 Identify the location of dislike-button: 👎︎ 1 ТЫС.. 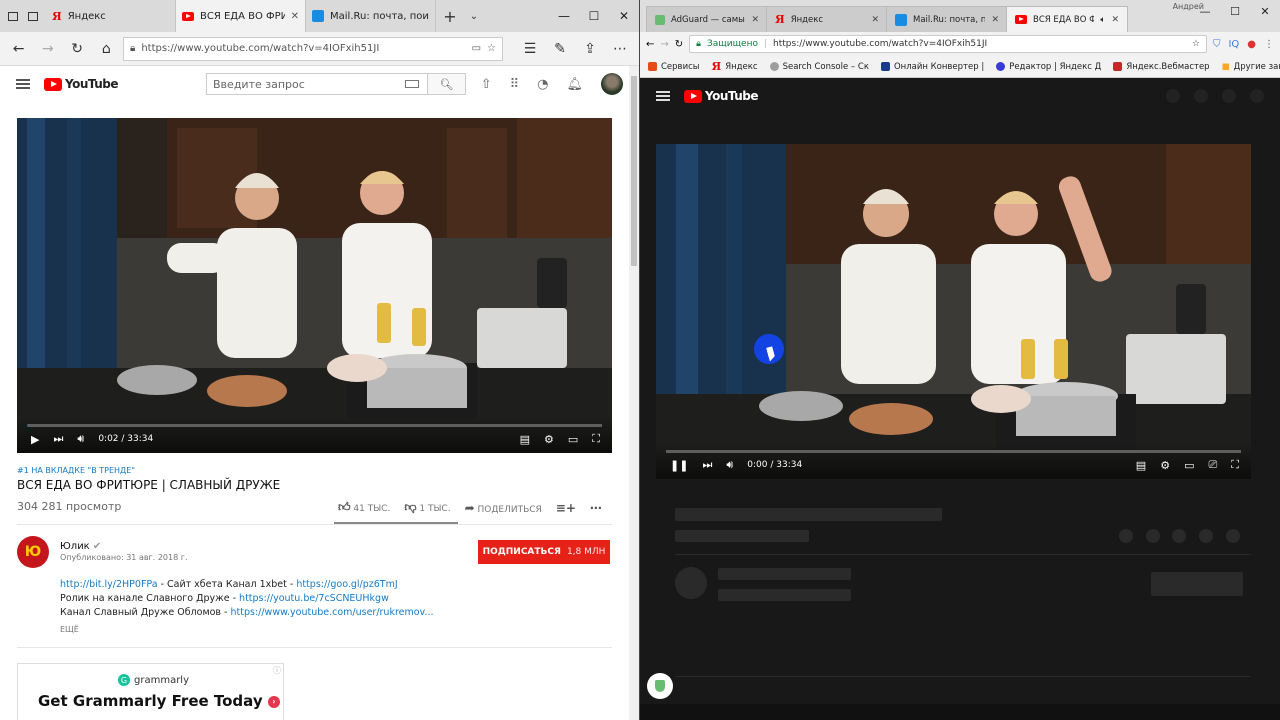
(427, 507).